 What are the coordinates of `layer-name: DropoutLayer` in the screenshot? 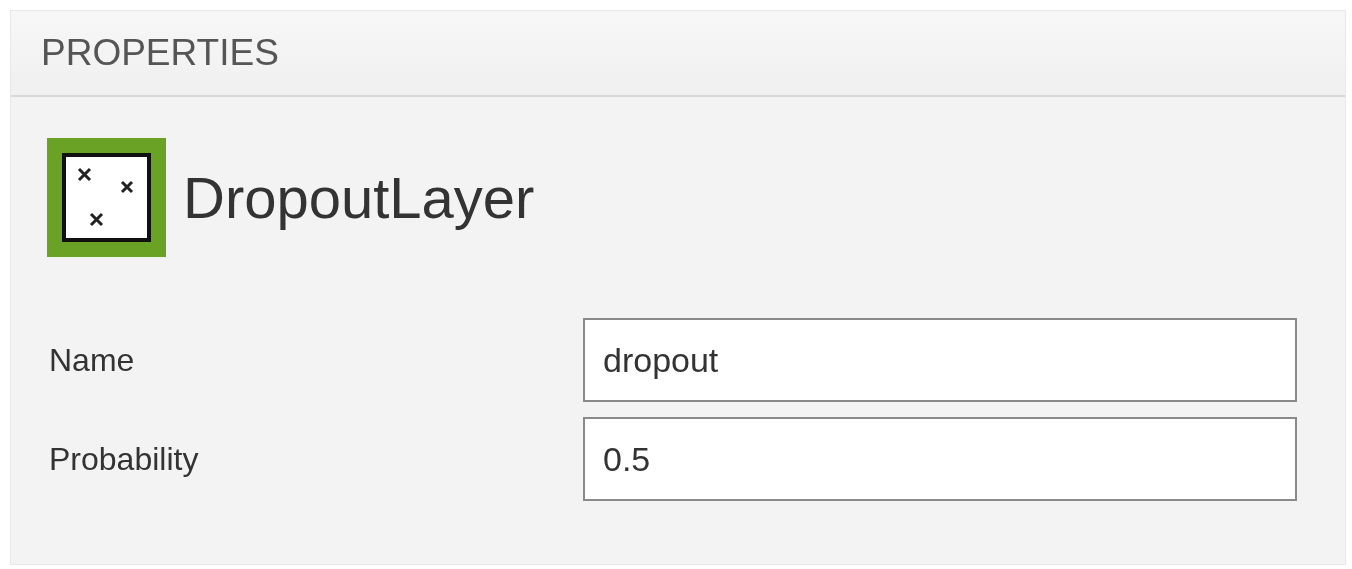 It's located at (359, 197).